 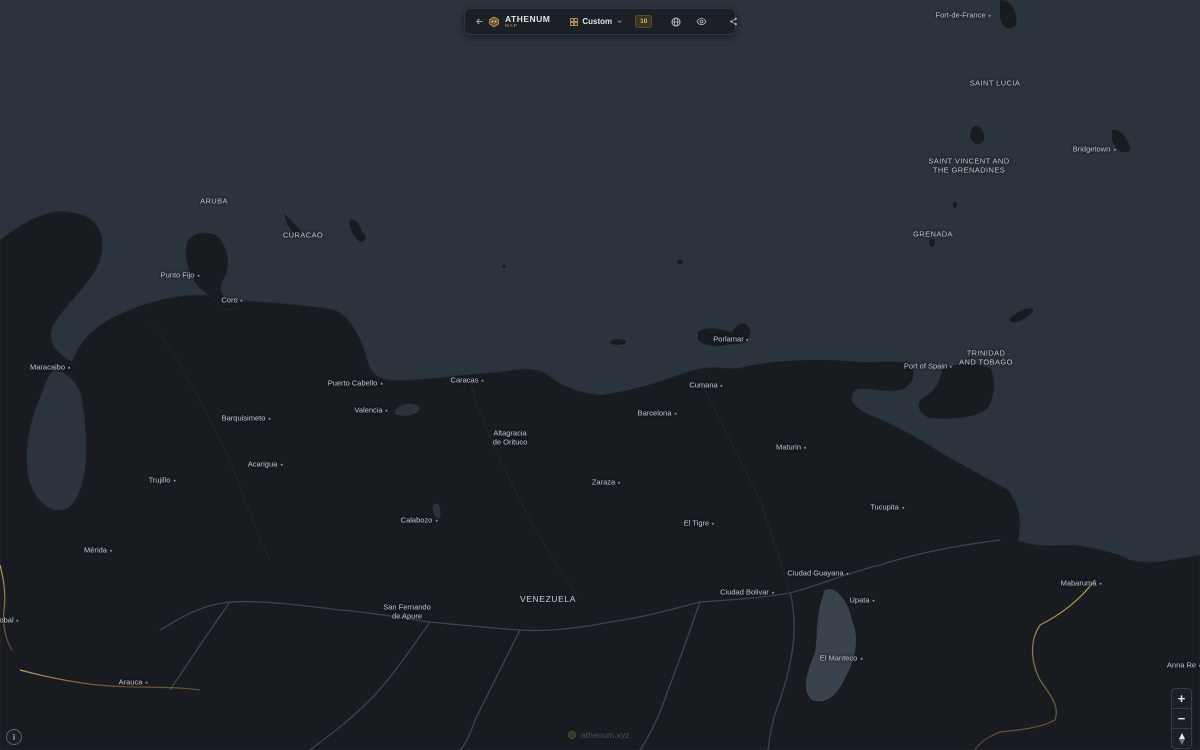 I want to click on country-label-venezuela: VENEZUELA, so click(x=548, y=599).